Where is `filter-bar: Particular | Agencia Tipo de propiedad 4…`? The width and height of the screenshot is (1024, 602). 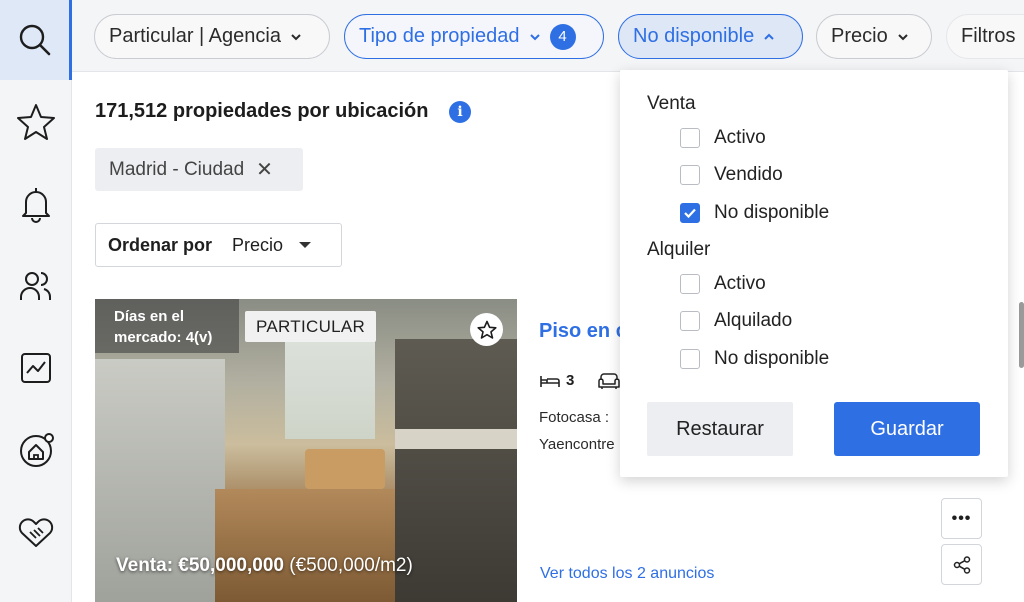
filter-bar: Particular | Agencia Tipo de propiedad 4… is located at coordinates (548, 36).